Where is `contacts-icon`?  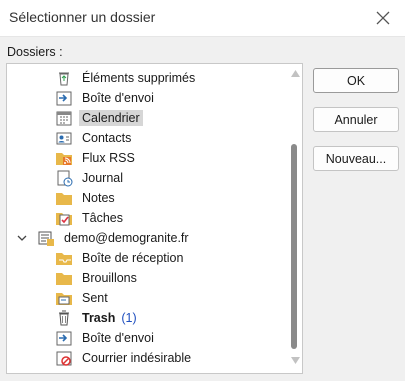
contacts-icon is located at coordinates (64, 138).